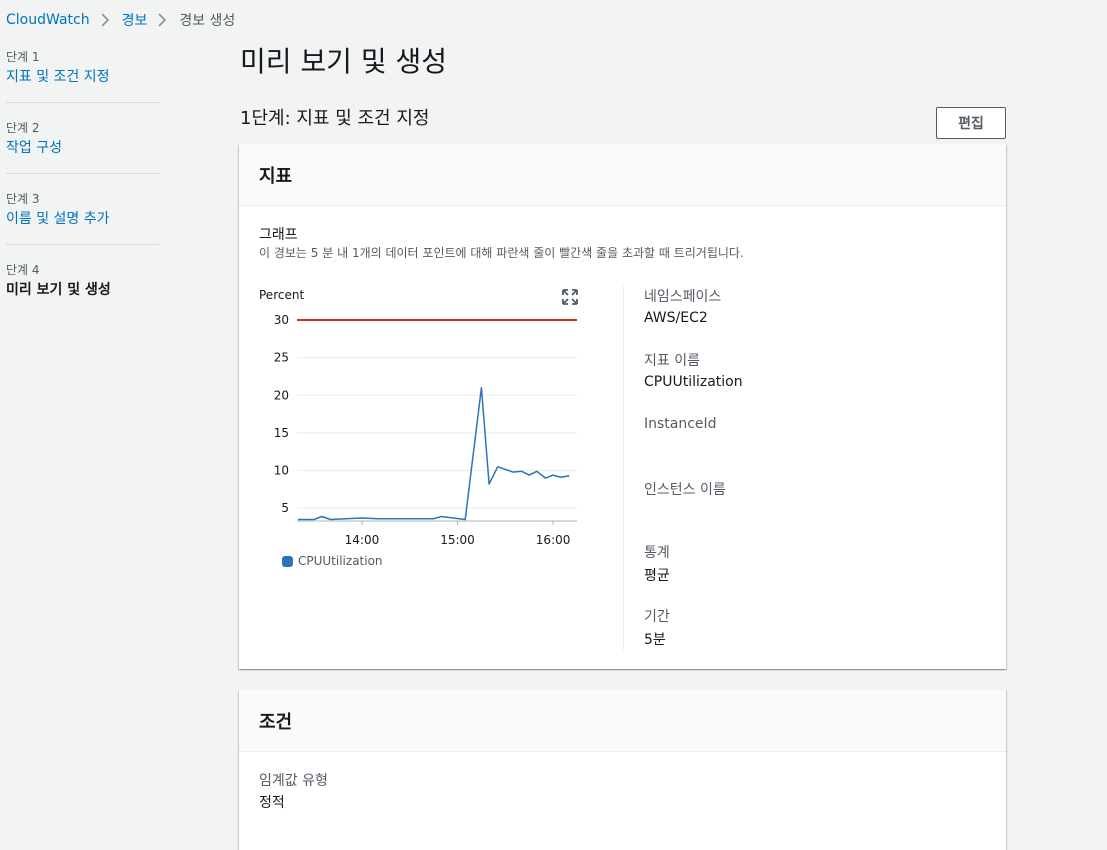 The width and height of the screenshot is (1107, 850). I want to click on statistic-label: 통계, so click(657, 552).